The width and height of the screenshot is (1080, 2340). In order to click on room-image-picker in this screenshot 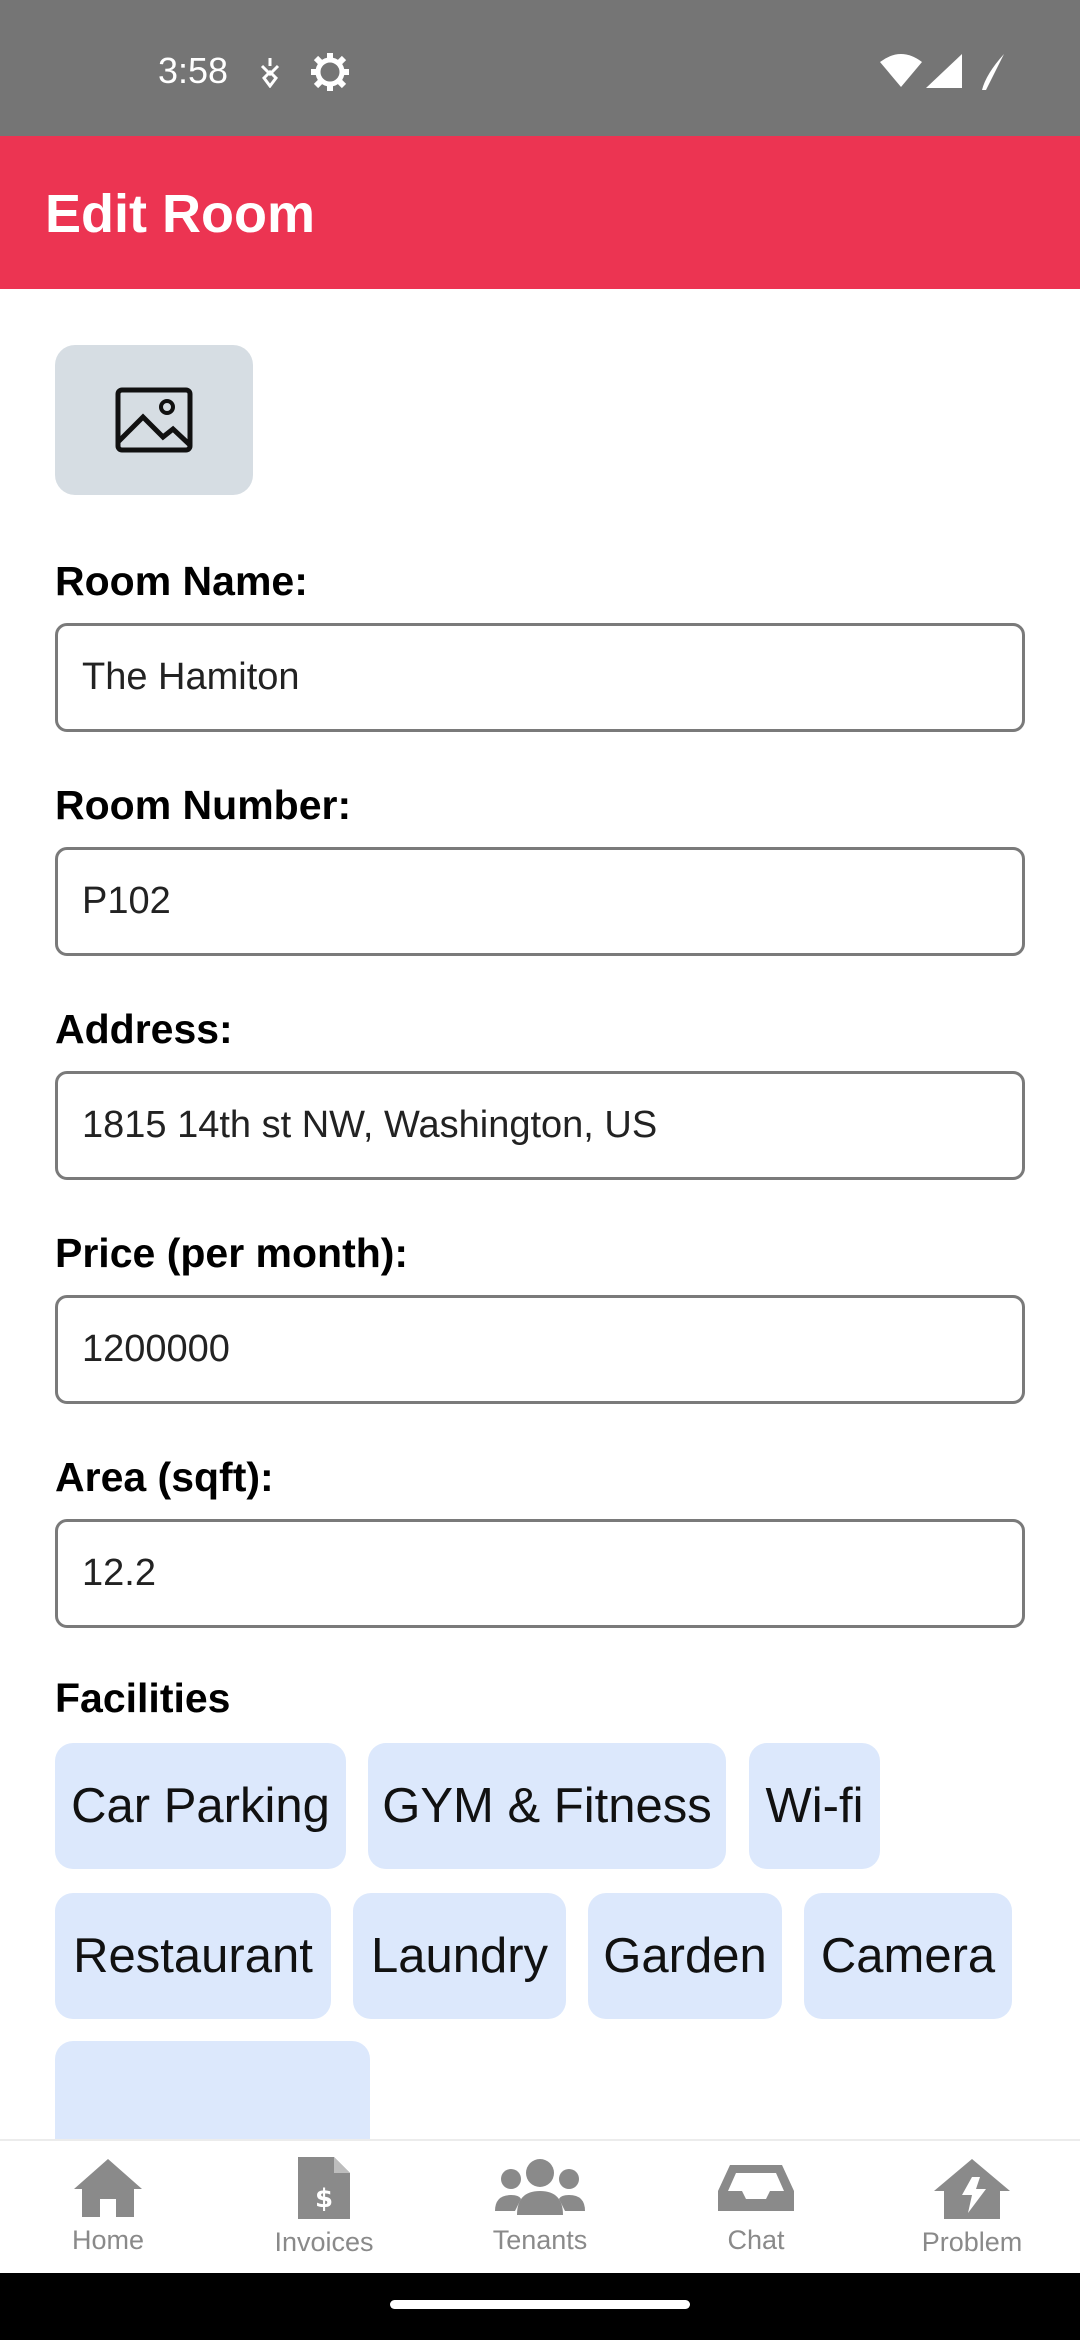, I will do `click(154, 420)`.